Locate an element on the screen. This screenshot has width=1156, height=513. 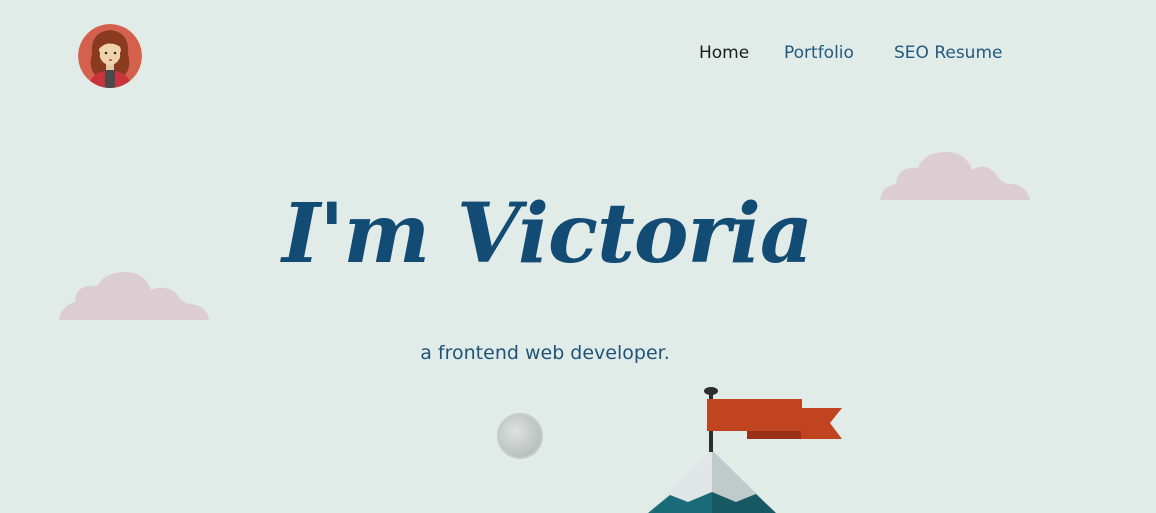
nav-portfolio-link: Portfolio is located at coordinates (819, 53).